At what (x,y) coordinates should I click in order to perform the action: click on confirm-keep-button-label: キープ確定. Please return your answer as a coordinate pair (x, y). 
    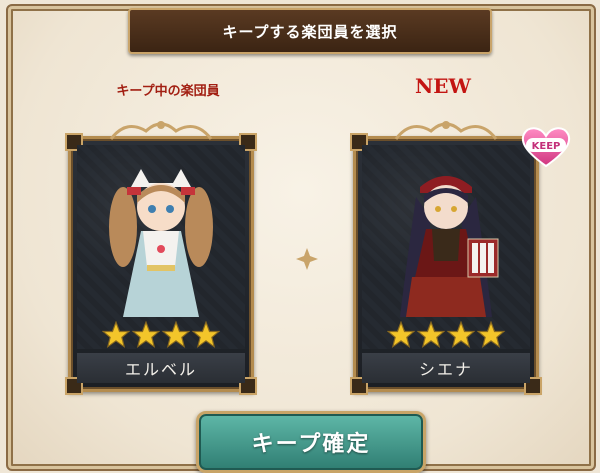
    Looking at the image, I should click on (311, 444).